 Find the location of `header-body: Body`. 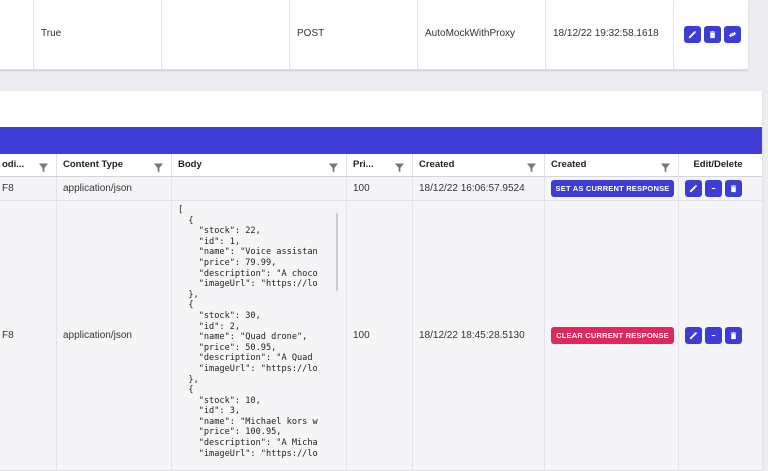

header-body: Body is located at coordinates (259, 165).